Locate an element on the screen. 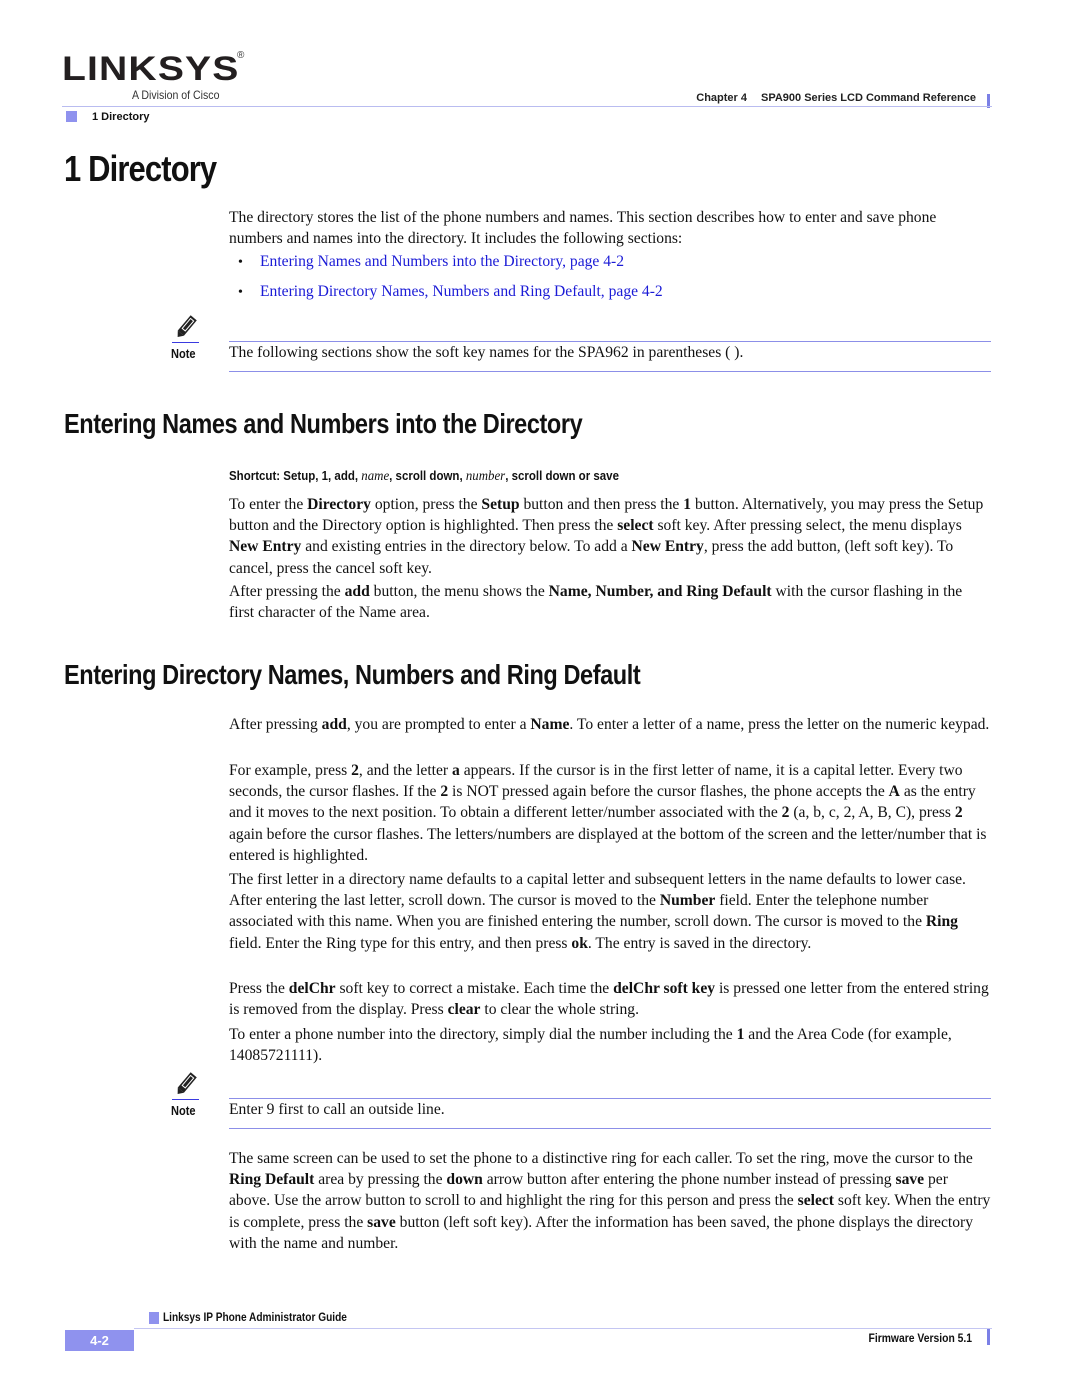  page-number-badge: 4-2 is located at coordinates (99, 1340).